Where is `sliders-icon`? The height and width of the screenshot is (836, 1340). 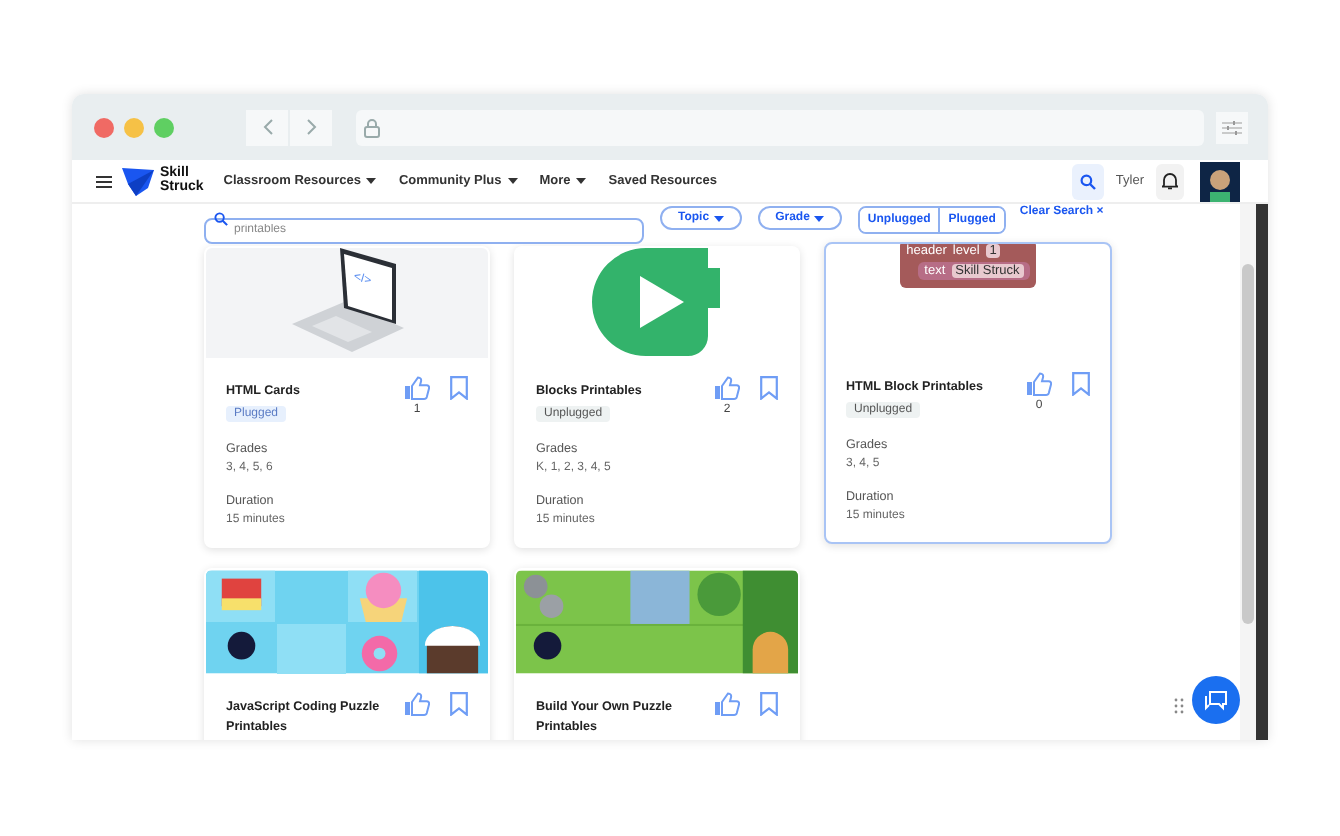 sliders-icon is located at coordinates (1232, 127).